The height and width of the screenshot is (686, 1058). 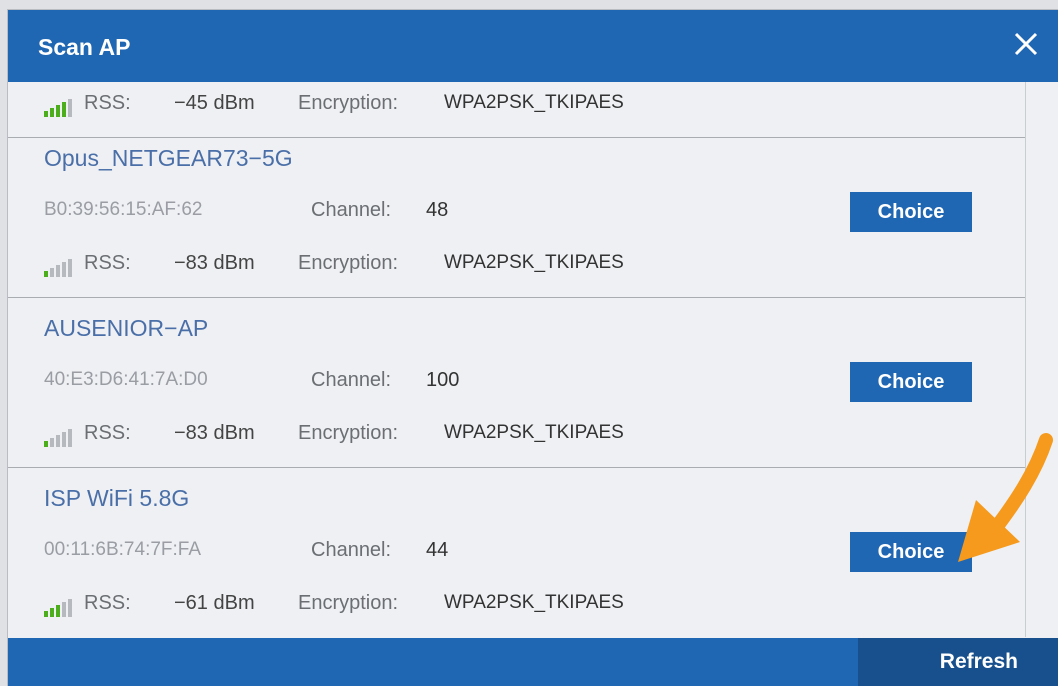 I want to click on dialog-footer: Refresh, so click(x=533, y=662).